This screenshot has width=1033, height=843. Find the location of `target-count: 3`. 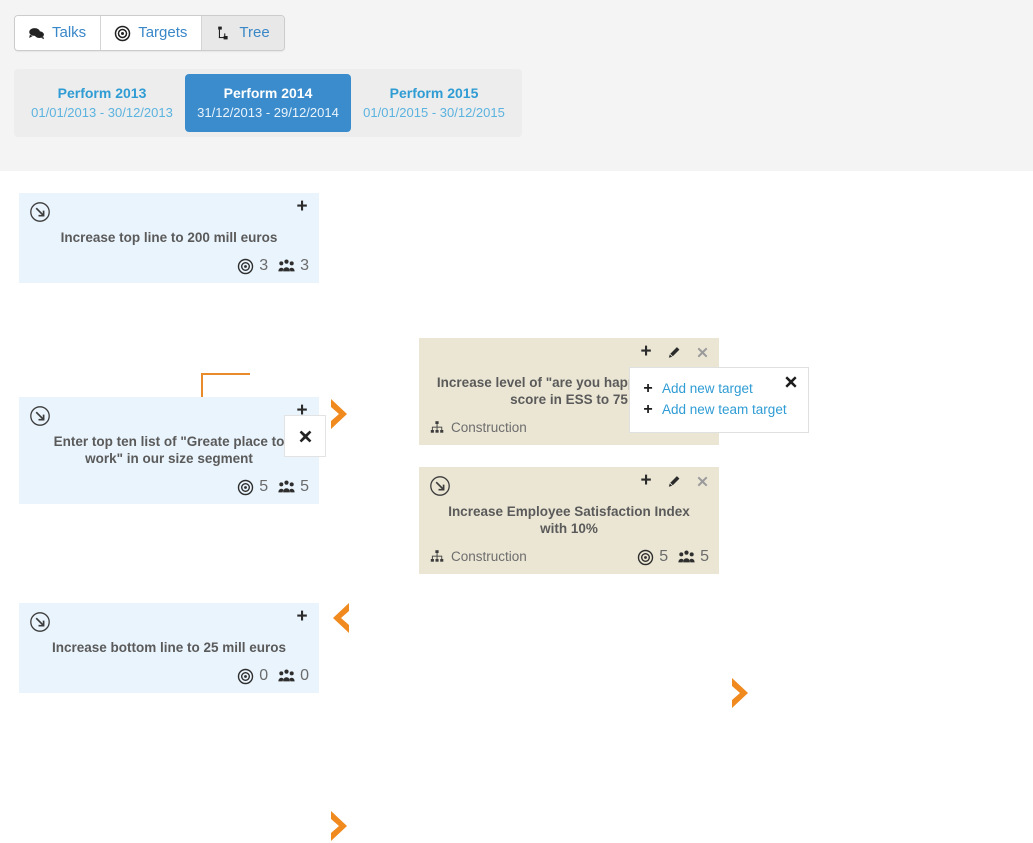

target-count: 3 is located at coordinates (252, 266).